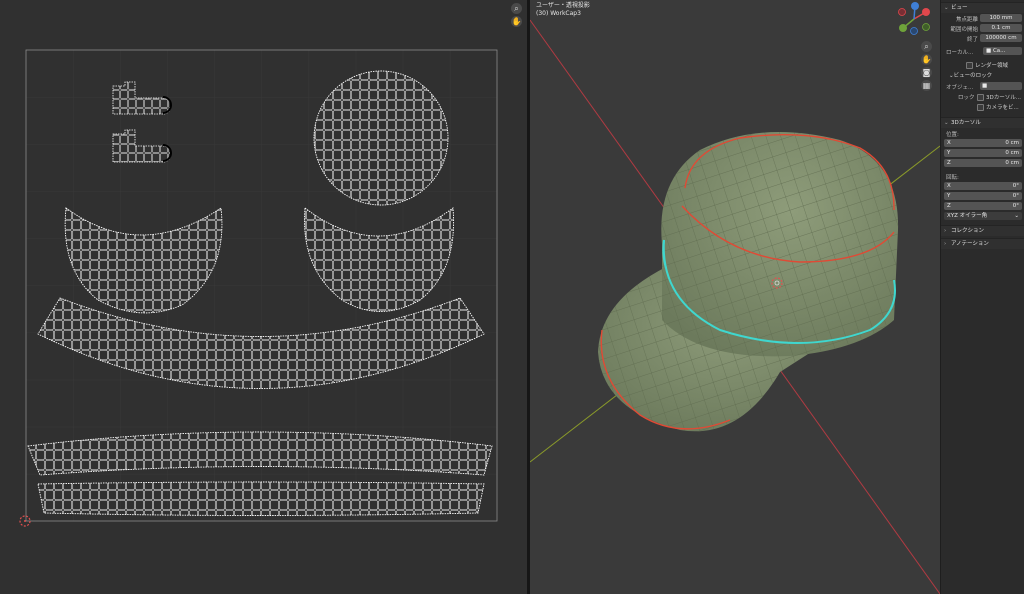  I want to click on clip-start-row: 範囲の開始 0.1 cm, so click(983, 28).